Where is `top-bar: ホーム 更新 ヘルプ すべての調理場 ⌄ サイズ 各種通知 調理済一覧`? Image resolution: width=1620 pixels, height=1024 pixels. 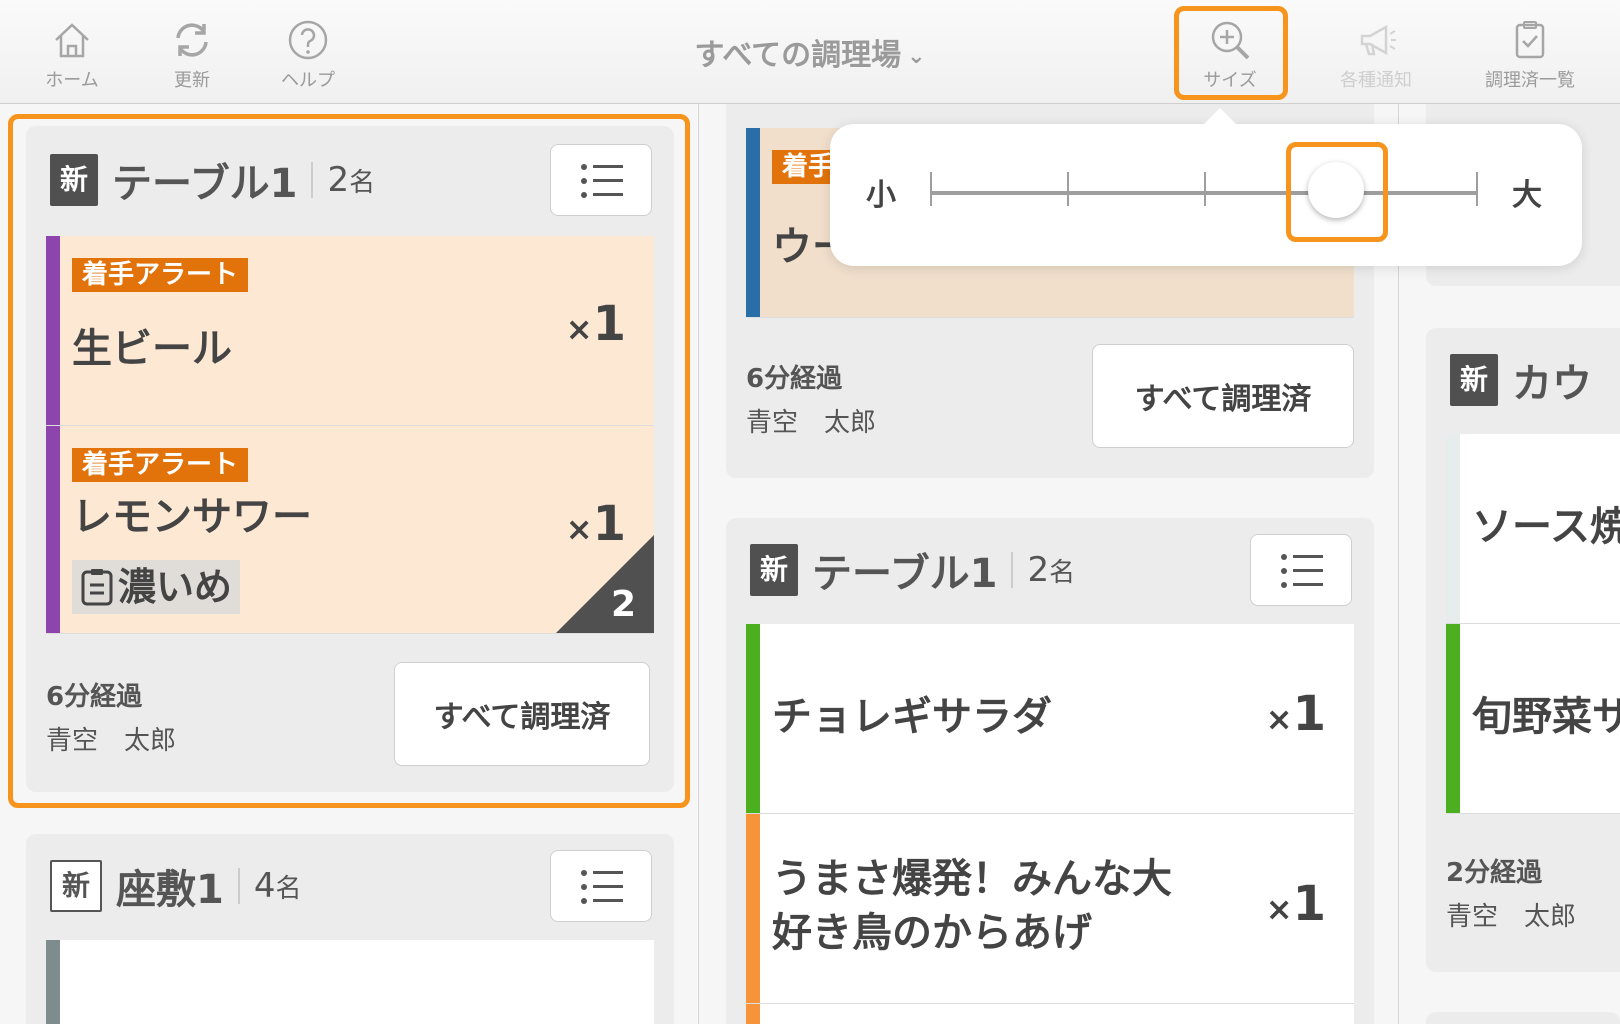
top-bar: ホーム 更新 ヘルプ すべての調理場 ⌄ サイズ 各種通知 調理済一覧 is located at coordinates (810, 52).